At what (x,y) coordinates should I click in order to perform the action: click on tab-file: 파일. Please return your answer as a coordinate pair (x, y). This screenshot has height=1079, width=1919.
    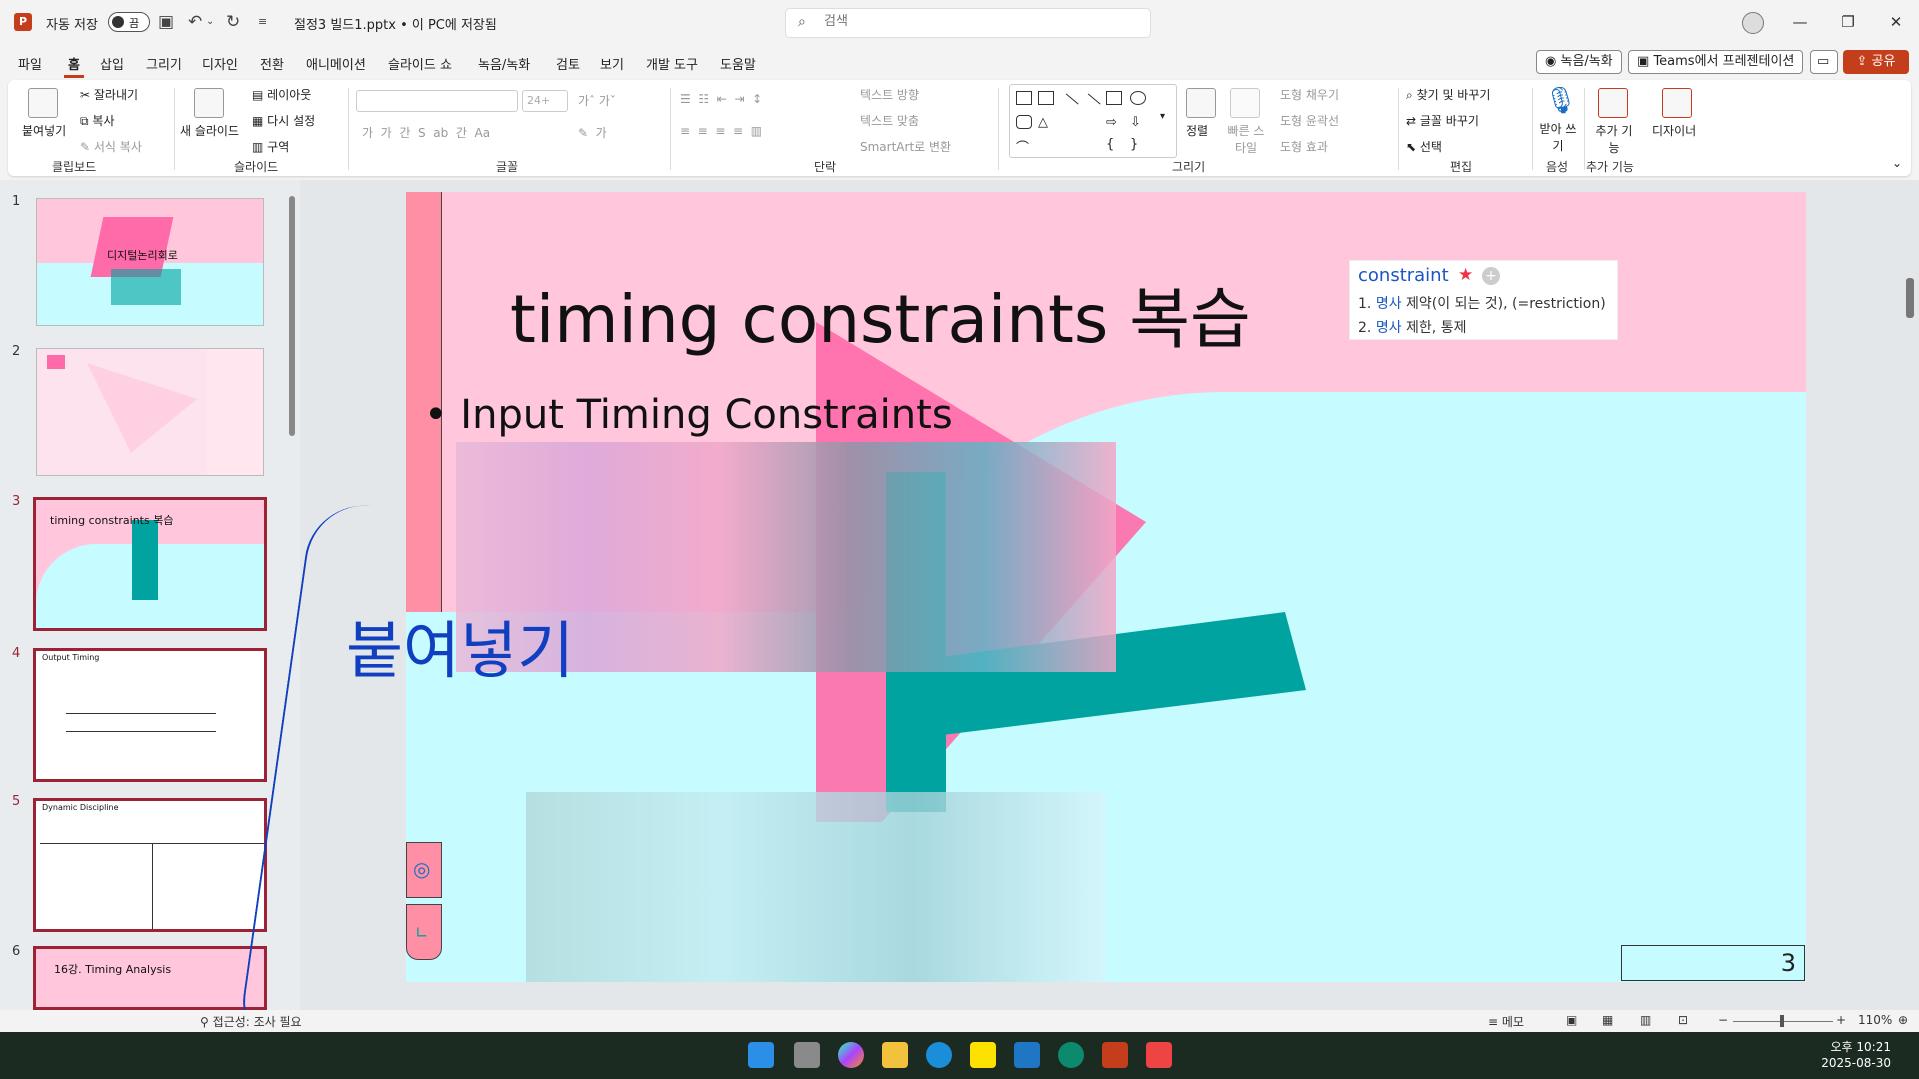
    Looking at the image, I should click on (30, 63).